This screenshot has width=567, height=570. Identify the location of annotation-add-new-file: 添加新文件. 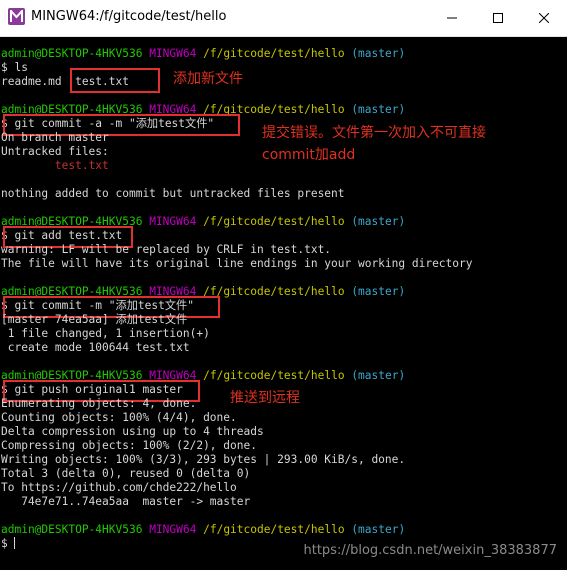
(208, 79).